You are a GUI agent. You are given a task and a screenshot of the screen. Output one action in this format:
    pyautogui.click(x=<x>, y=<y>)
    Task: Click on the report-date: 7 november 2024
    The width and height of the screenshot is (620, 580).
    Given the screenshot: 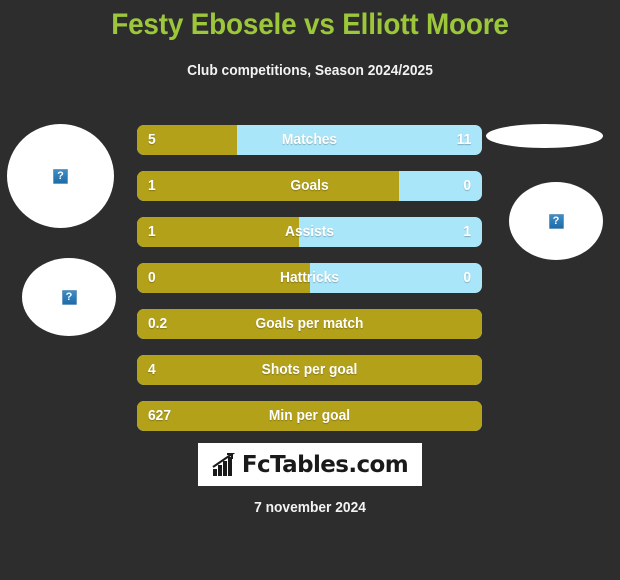 What is the action you would take?
    pyautogui.click(x=310, y=508)
    